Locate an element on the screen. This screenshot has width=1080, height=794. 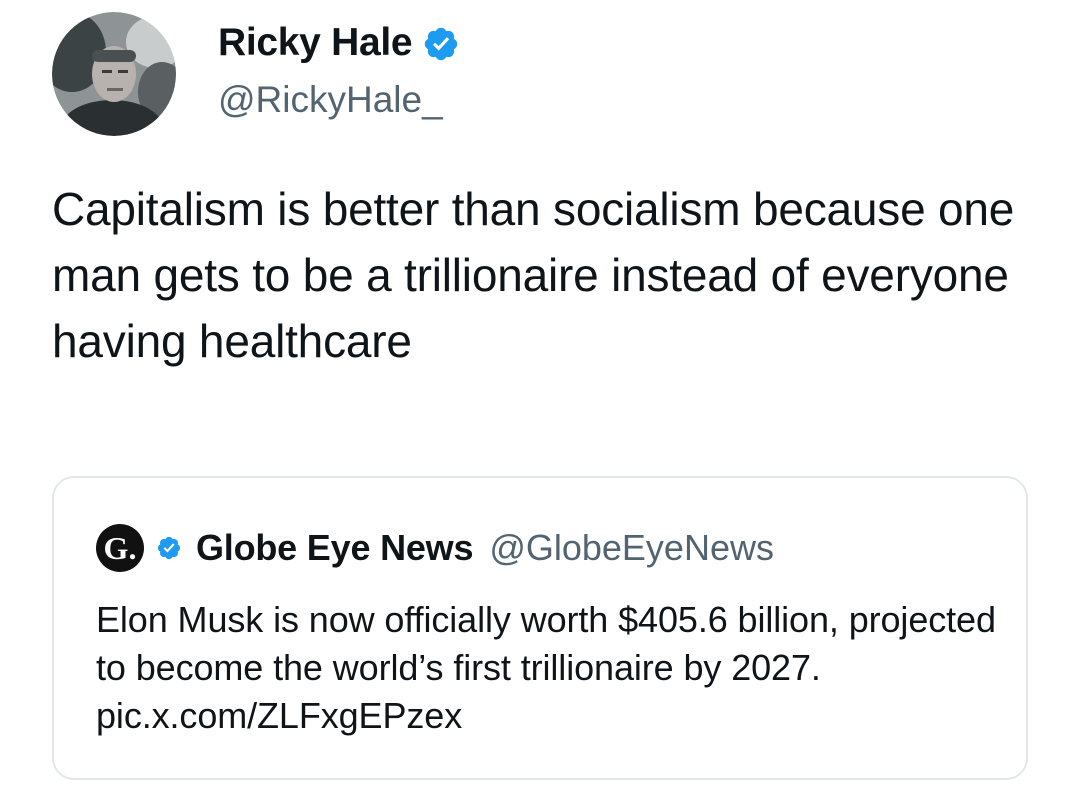
profile-photo is located at coordinates (114, 74).